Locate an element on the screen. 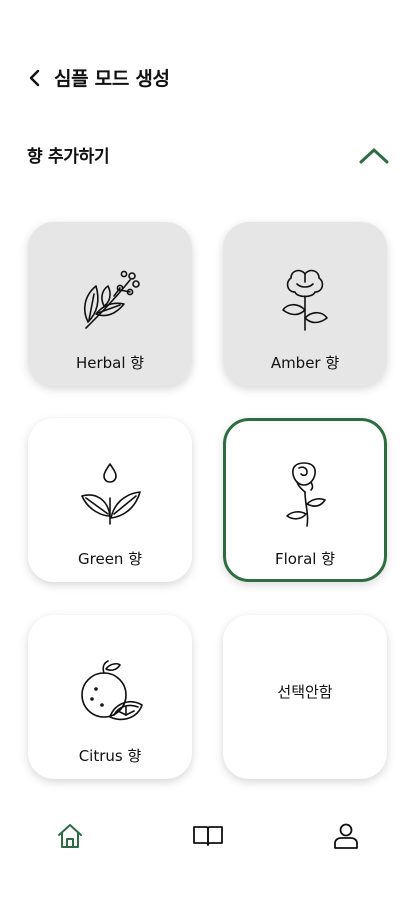 Image resolution: width=415 pixels, height=900 pixels. scent-card-label: 선택안함 is located at coordinates (305, 692).